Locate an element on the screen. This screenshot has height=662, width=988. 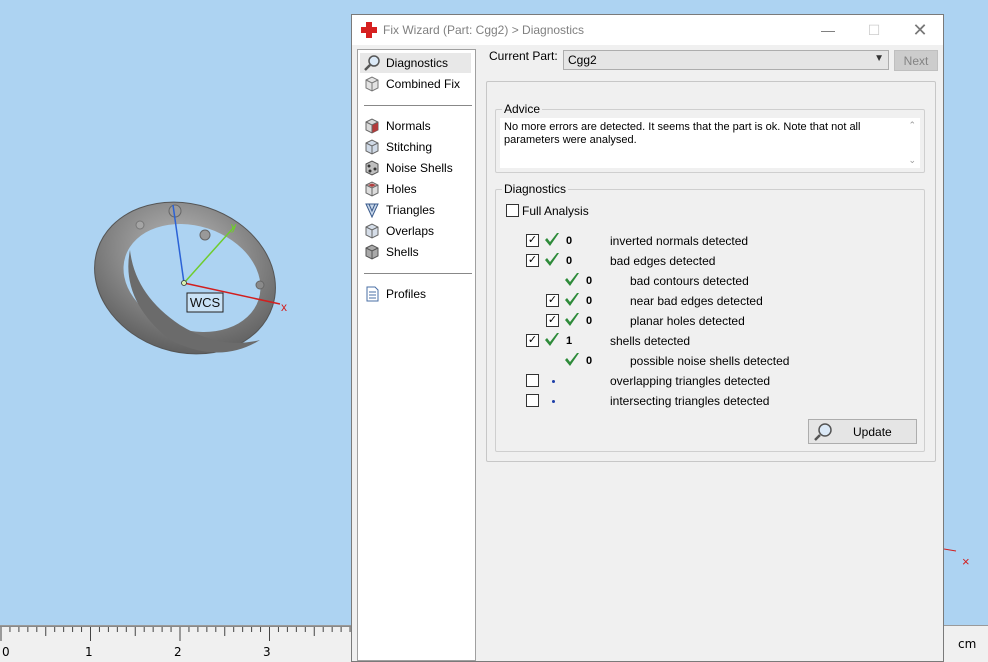
sidebar-item-label: Noise Shells is located at coordinates (419, 168).